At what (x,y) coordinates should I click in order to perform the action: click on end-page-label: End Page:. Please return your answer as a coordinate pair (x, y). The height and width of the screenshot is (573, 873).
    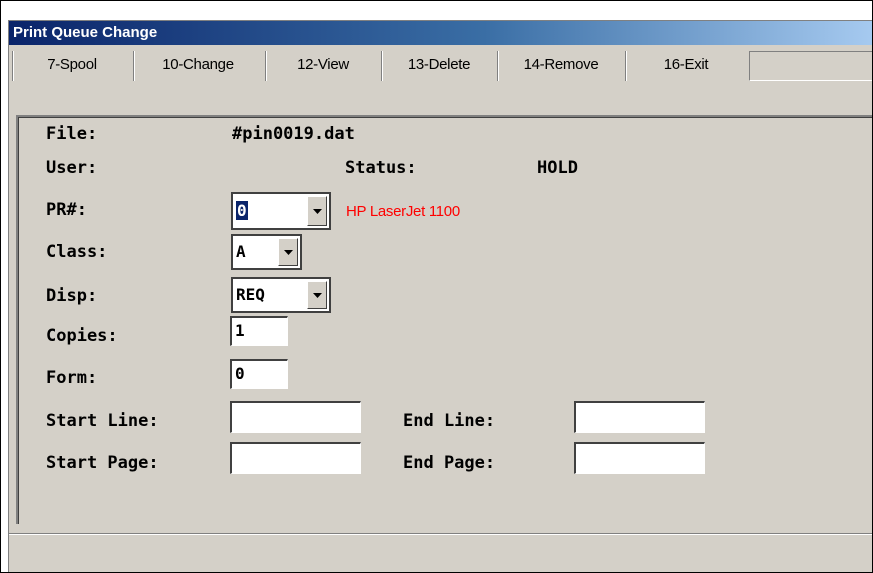
    Looking at the image, I should click on (449, 463).